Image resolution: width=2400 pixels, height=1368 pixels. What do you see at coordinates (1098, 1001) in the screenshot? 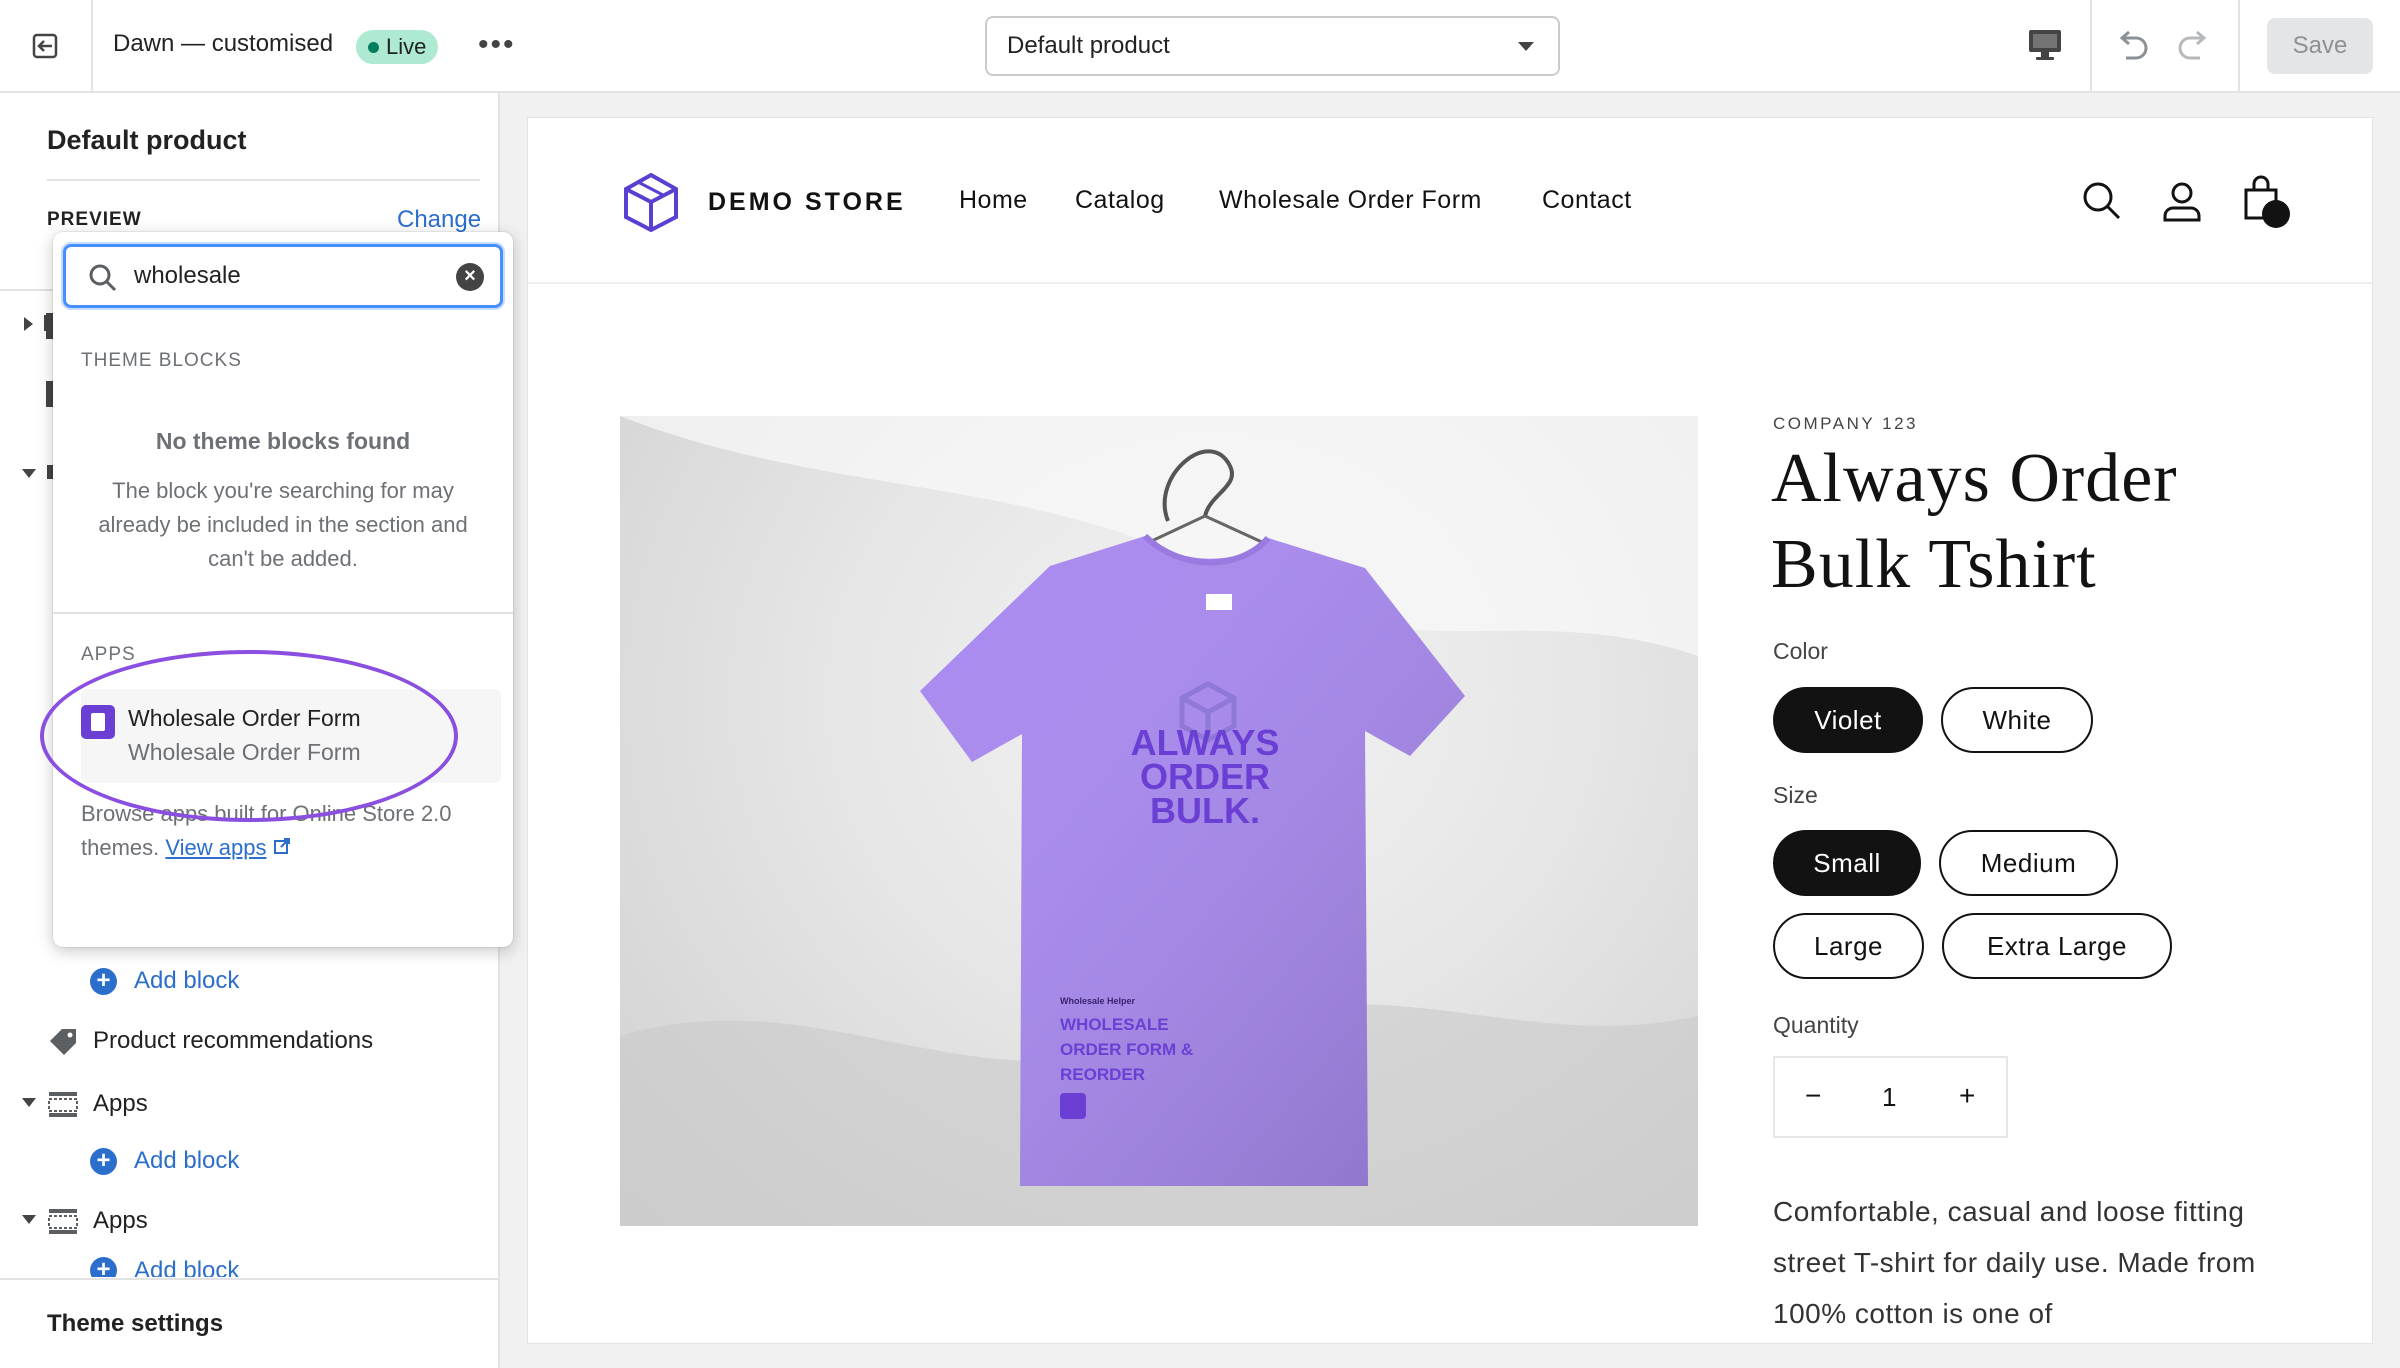
I see `shirt-print-brand: Wholesale Helper` at bounding box center [1098, 1001].